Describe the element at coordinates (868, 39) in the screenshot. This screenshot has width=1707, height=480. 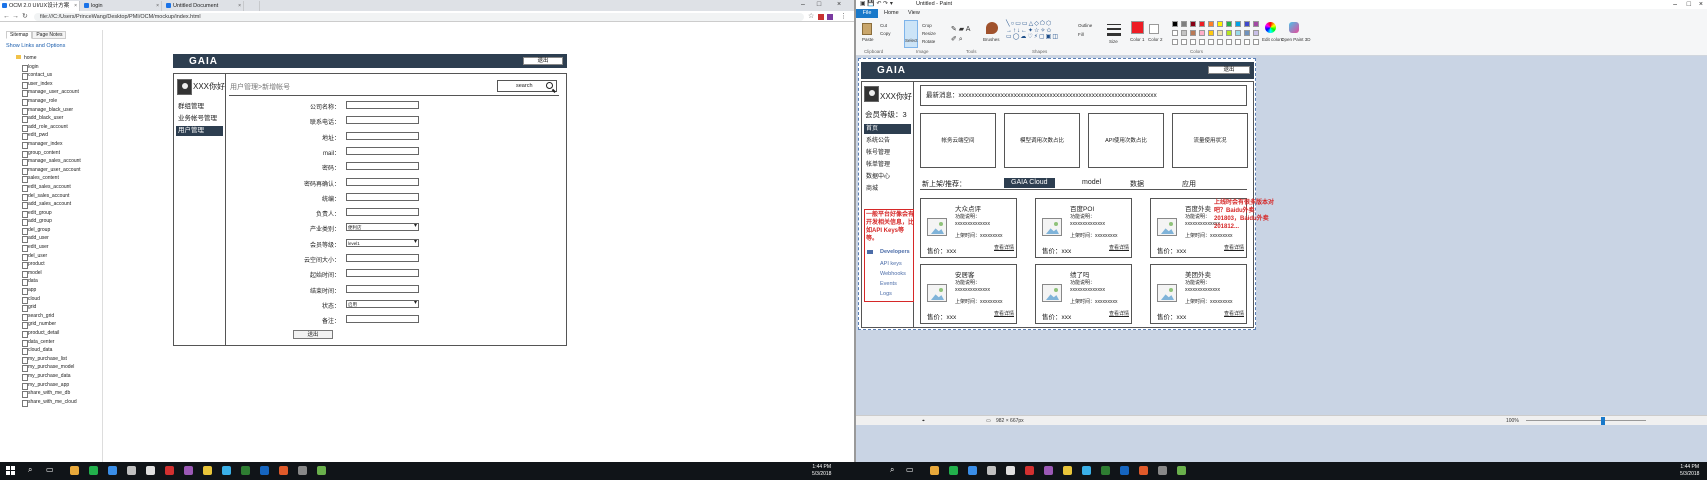
I see `paste-label: Paste` at that location.